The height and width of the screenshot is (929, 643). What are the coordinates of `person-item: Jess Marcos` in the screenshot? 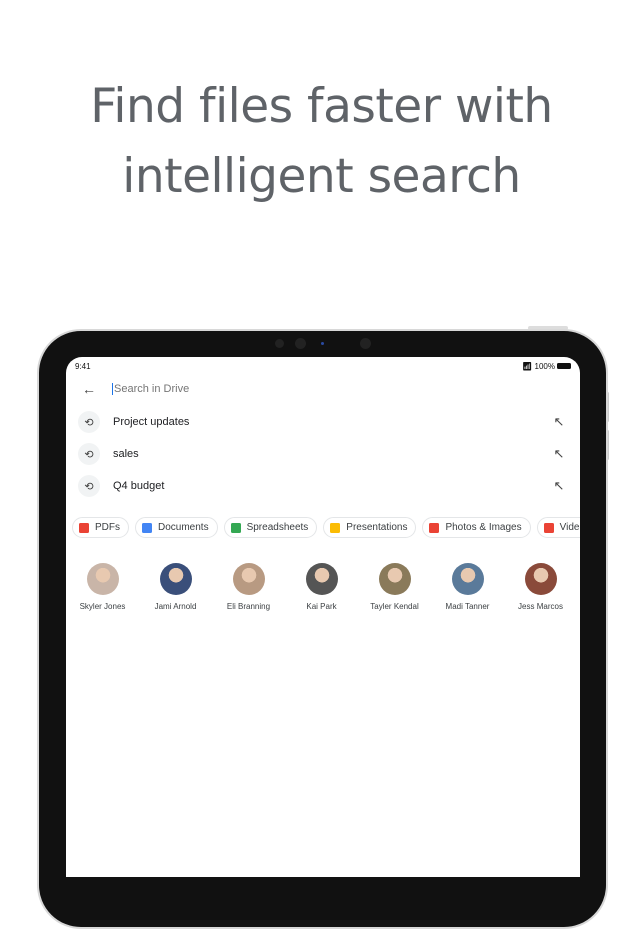 It's located at (540, 587).